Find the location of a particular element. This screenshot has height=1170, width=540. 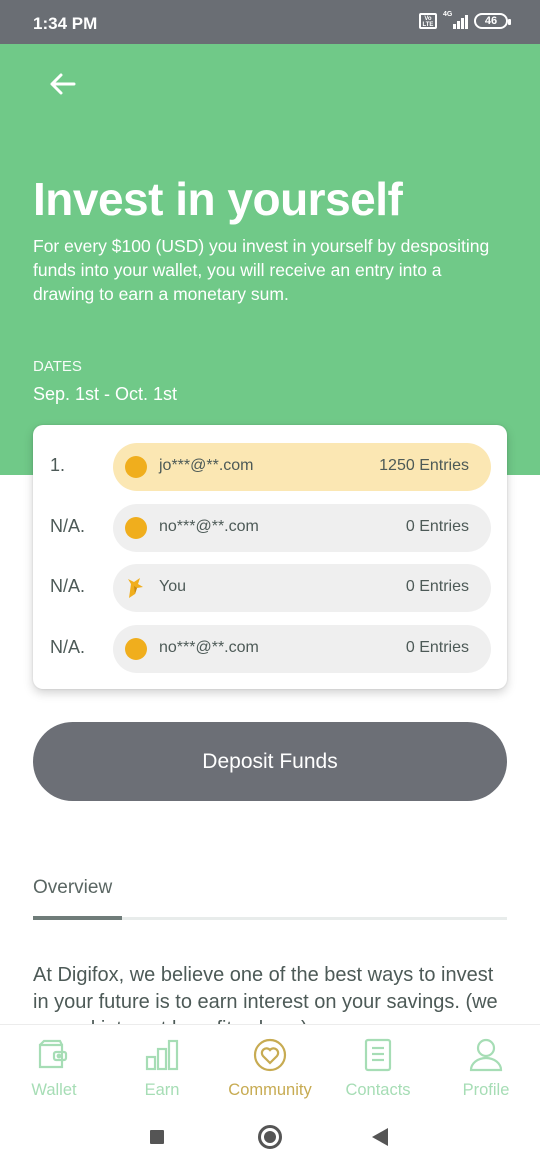

leaderboard-entries: 1250 Entries is located at coordinates (424, 465).